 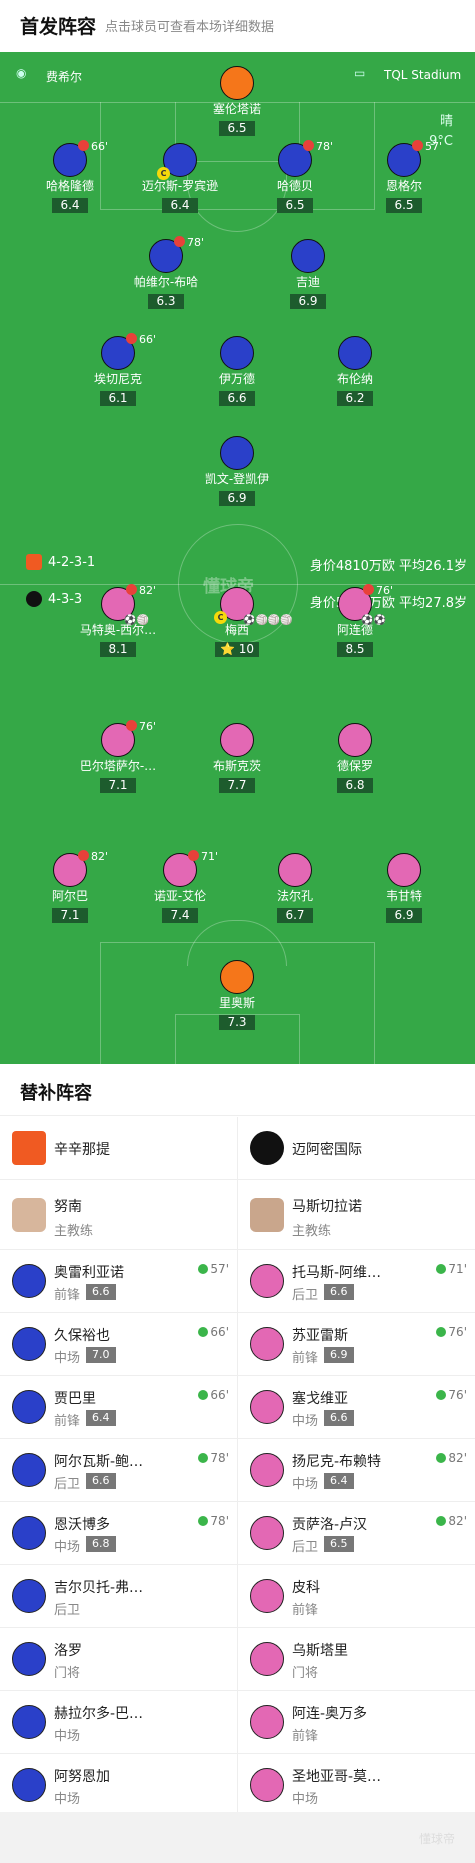 I want to click on sub-player-row: 乌斯塔里 门将, so click(x=356, y=1659).